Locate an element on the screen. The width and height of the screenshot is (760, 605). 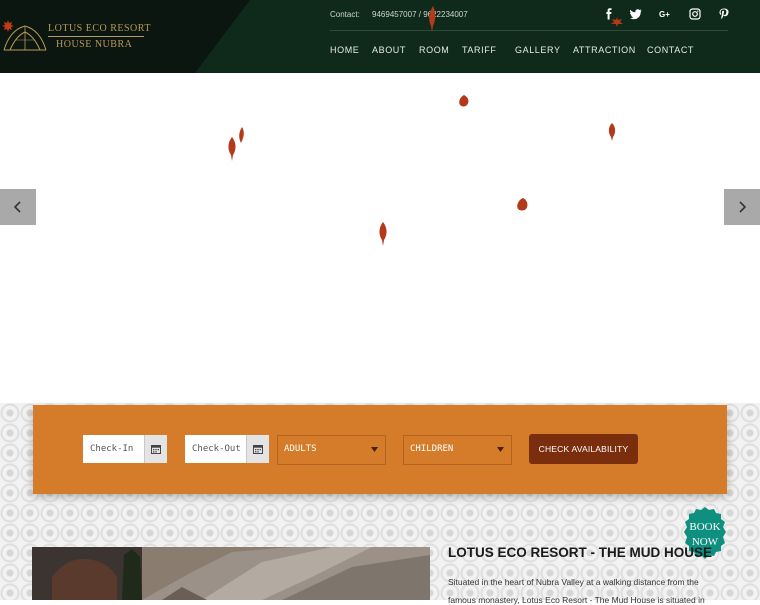
pinterest-icon is located at coordinates (724, 14).